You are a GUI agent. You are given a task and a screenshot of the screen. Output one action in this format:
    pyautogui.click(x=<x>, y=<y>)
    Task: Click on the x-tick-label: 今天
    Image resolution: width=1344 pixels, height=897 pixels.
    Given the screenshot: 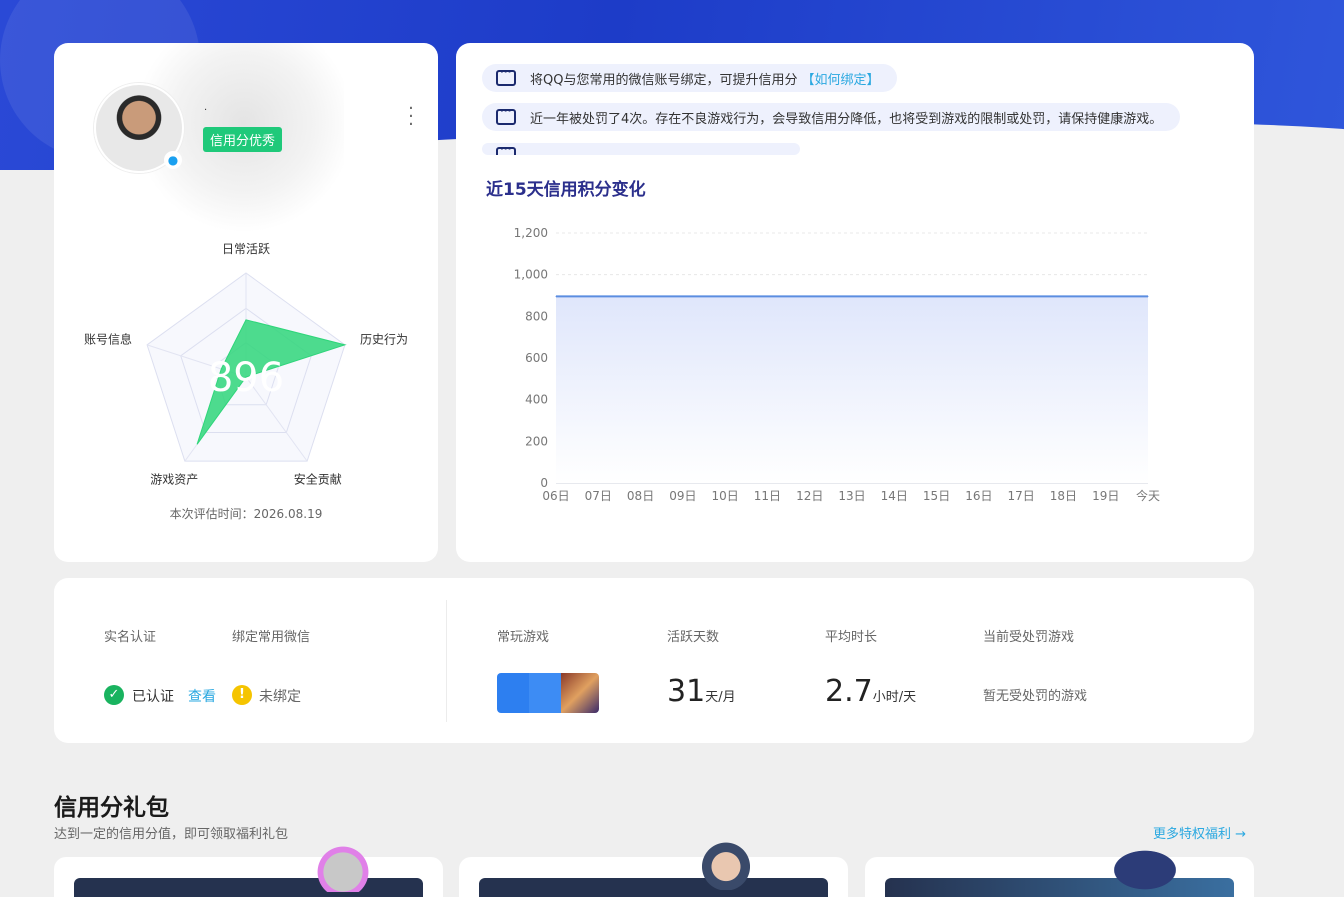 What is the action you would take?
    pyautogui.click(x=1148, y=495)
    